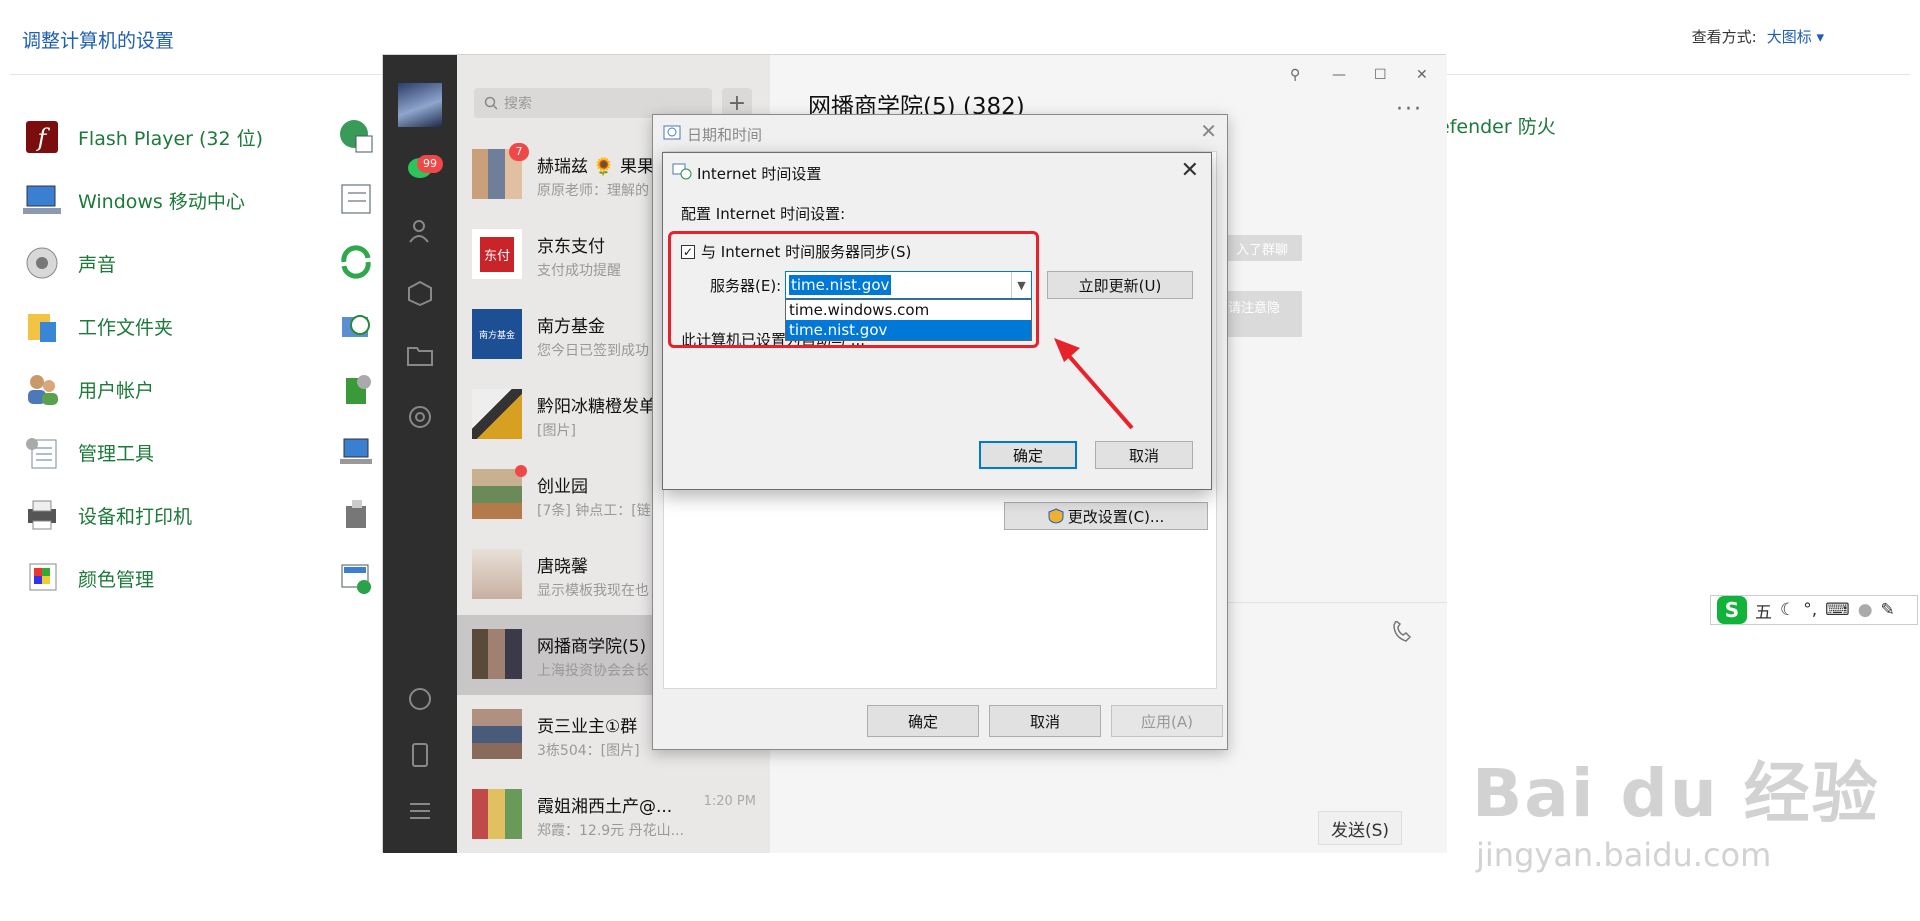  I want to click on color-management-icon, so click(42, 578).